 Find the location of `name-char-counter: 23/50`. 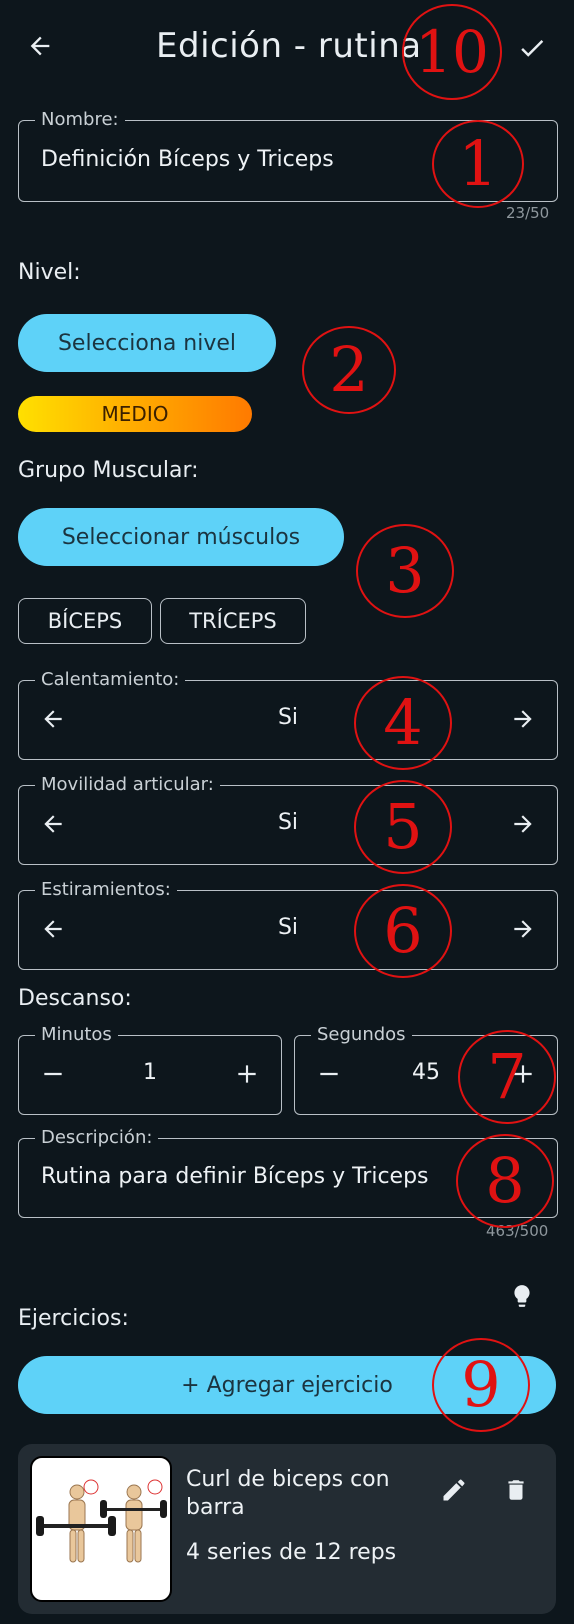

name-char-counter: 23/50 is located at coordinates (528, 213).